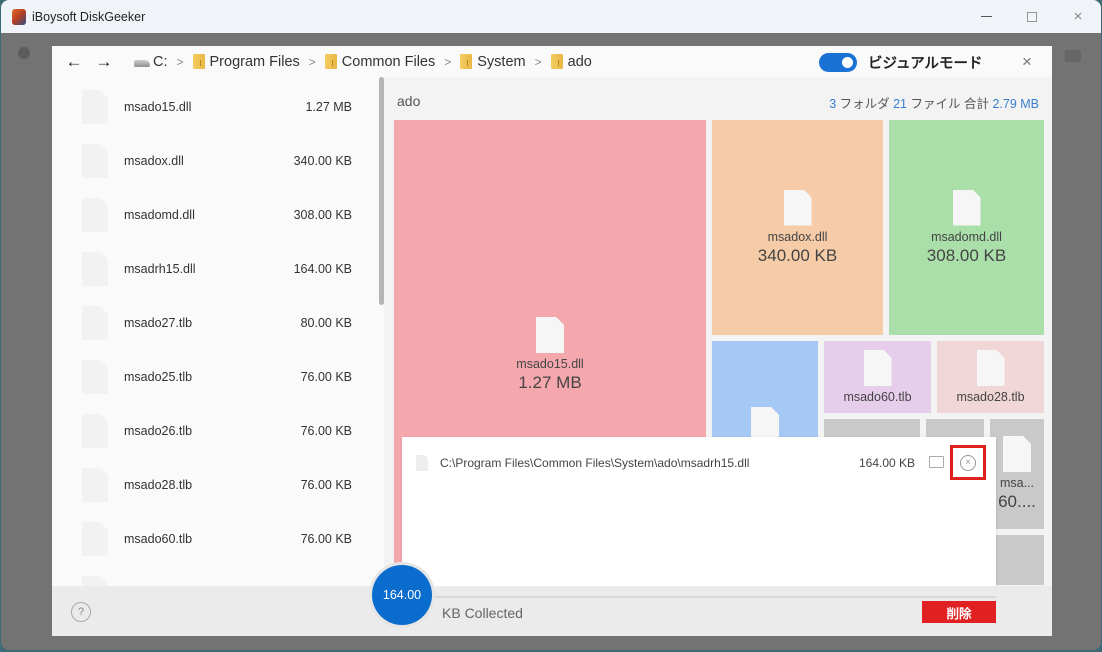  Describe the element at coordinates (218, 485) in the screenshot. I see `file-list-item: msado28.tlb 76.00 KB` at that location.